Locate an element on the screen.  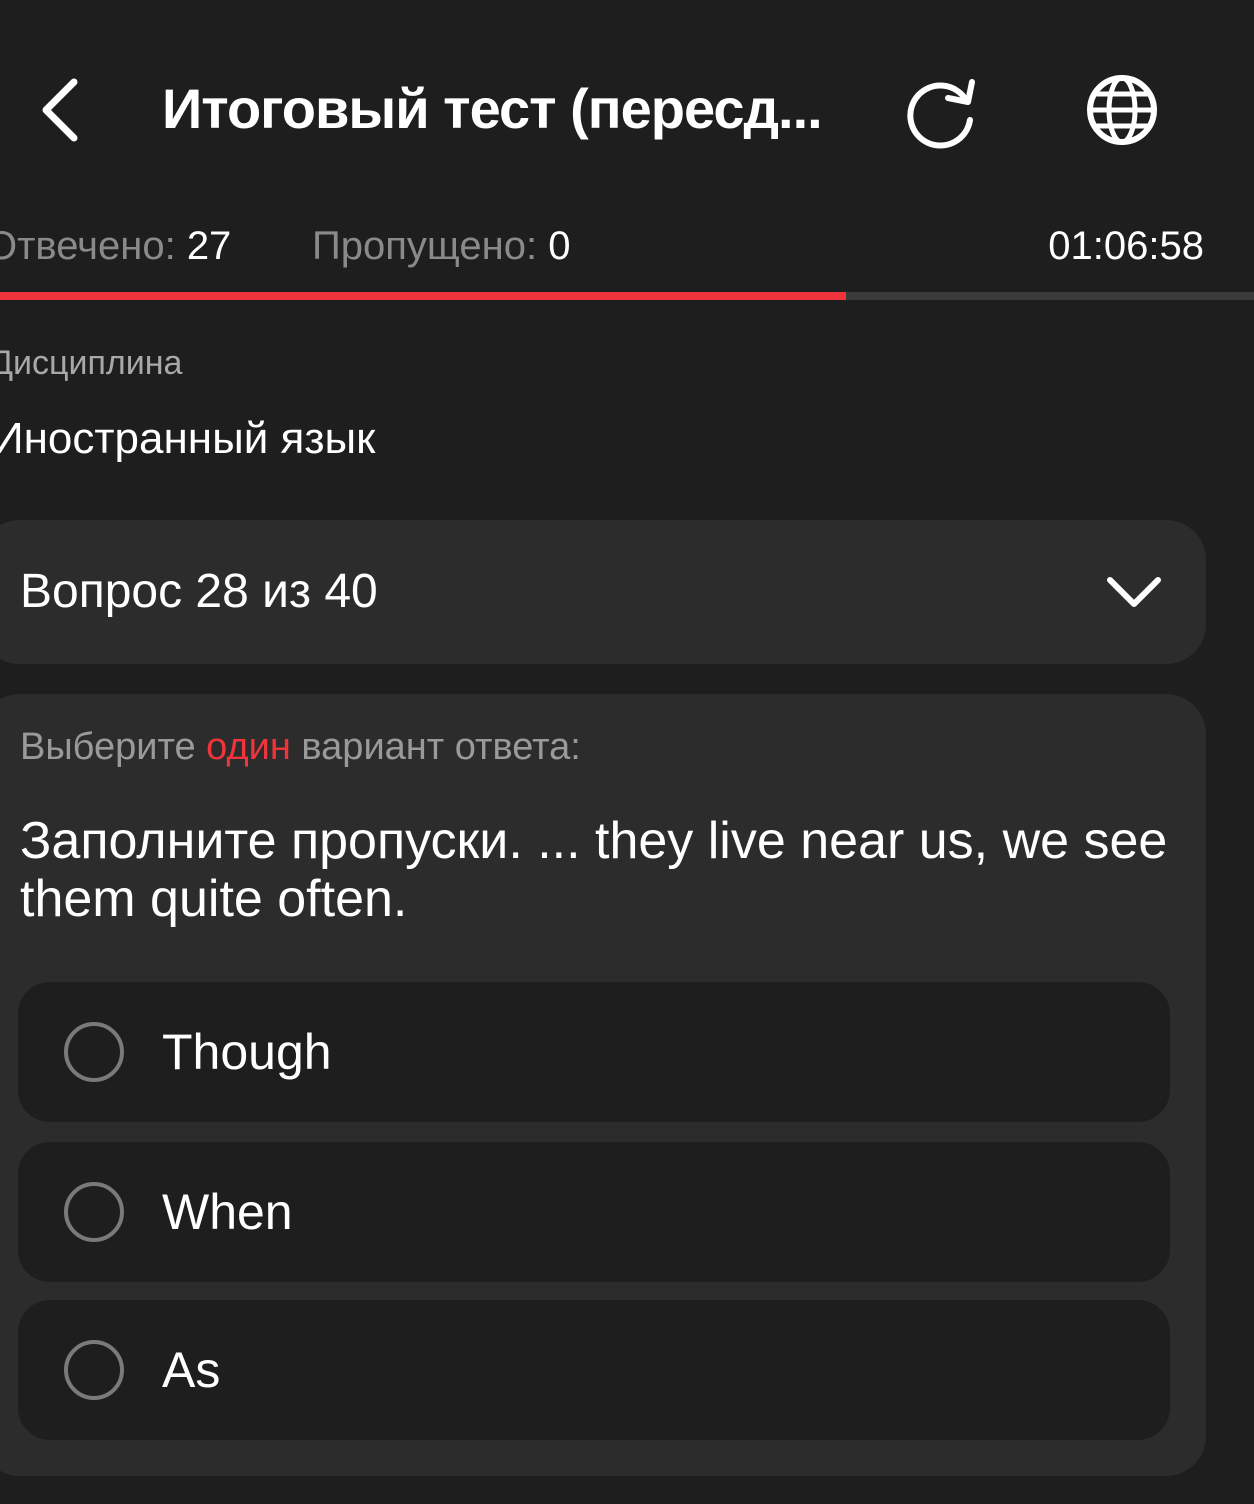
back-button is located at coordinates (64, 110).